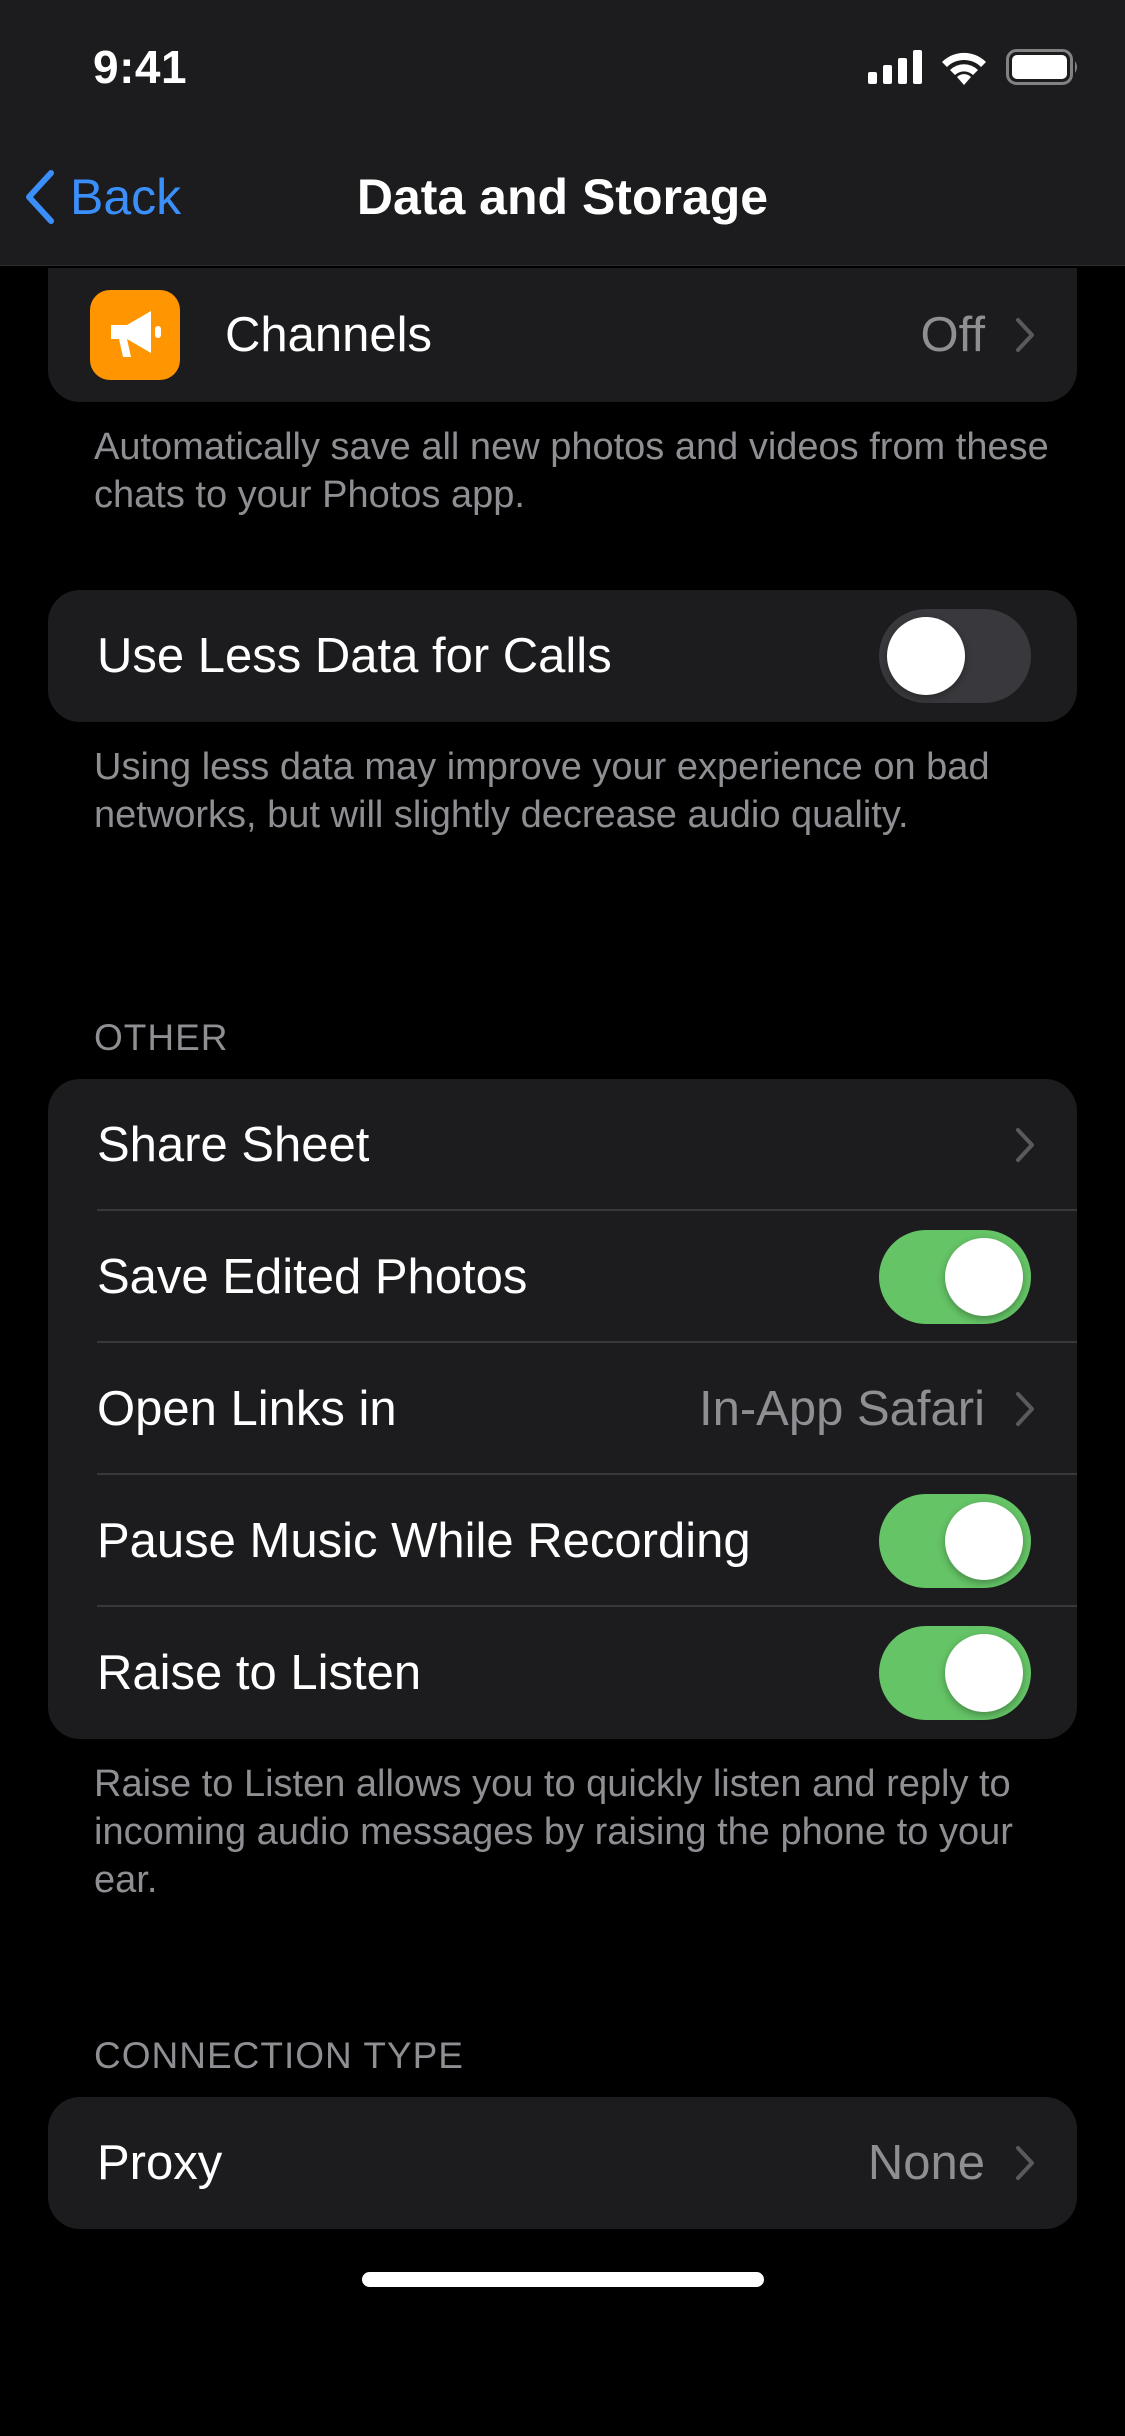 The image size is (1125, 2436). Describe the element at coordinates (312, 1277) in the screenshot. I see `save-edited-label: Save Edited Photos` at that location.